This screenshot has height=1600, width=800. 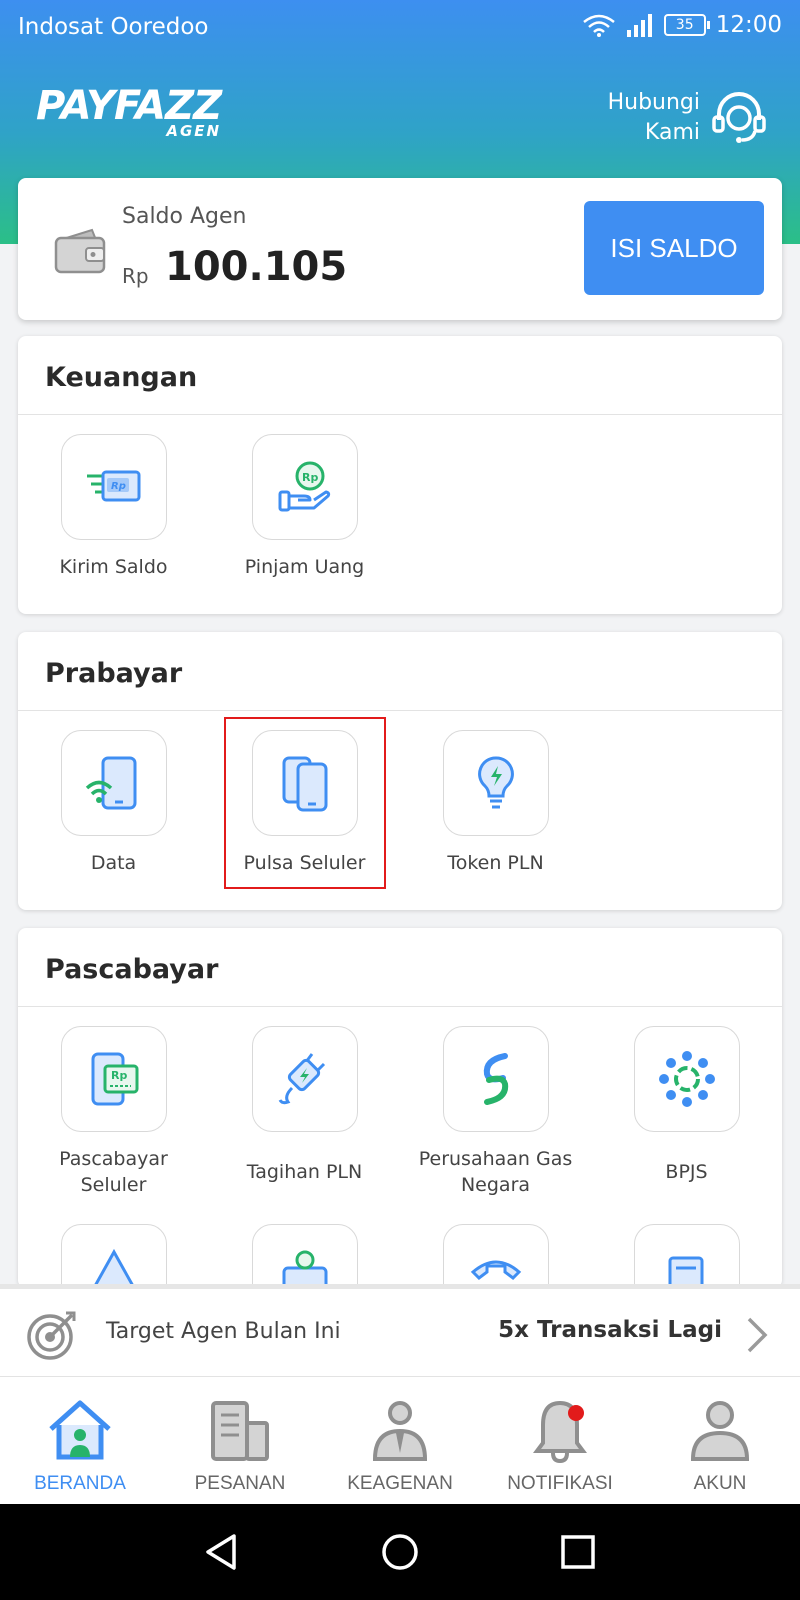 I want to click on tile-perusahaan-gas-negara: Perusahaan Gas Negara, so click(x=495, y=1112).